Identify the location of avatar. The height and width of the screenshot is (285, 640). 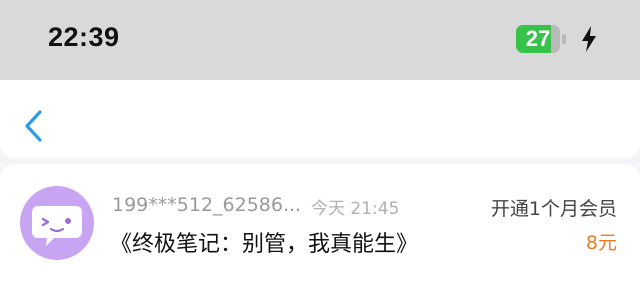
(57, 223).